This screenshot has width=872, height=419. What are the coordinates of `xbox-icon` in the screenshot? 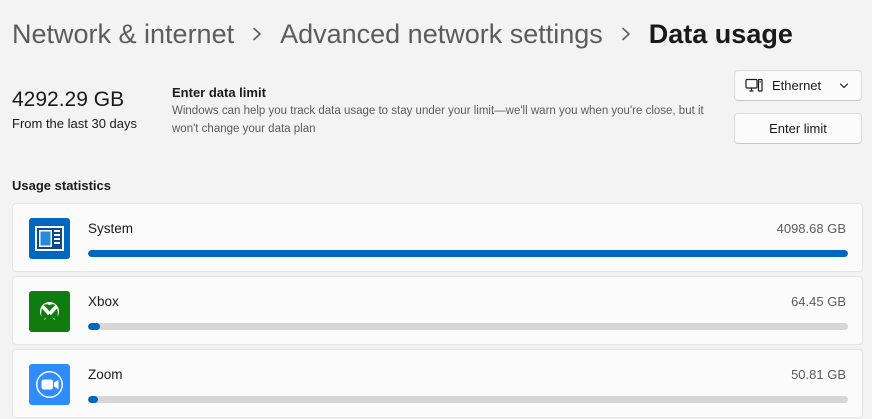 It's located at (49, 311).